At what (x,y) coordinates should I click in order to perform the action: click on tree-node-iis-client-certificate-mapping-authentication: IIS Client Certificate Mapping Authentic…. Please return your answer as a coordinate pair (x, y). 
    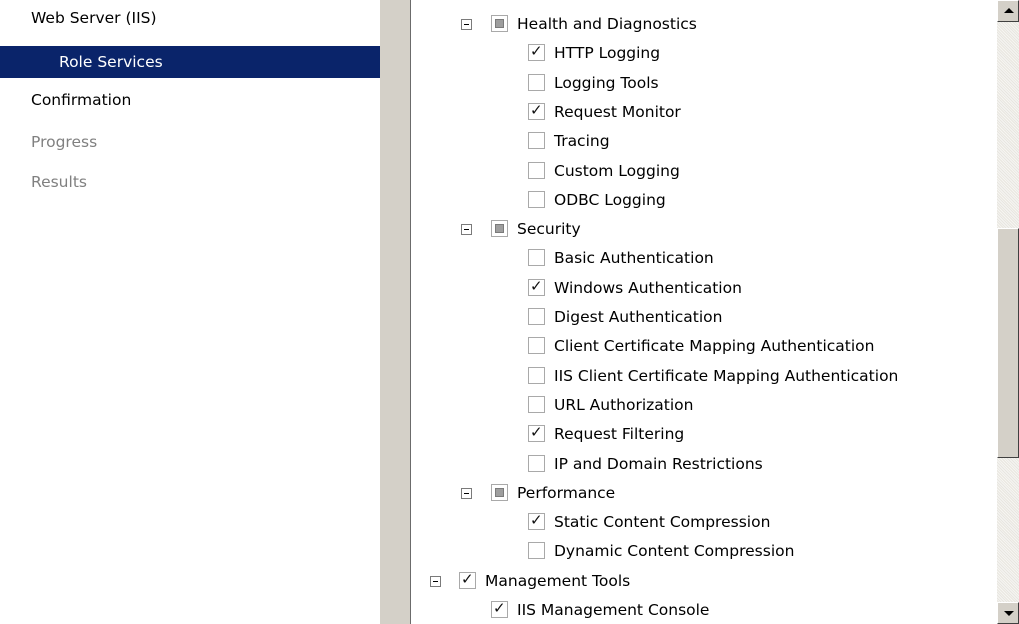
    Looking at the image, I should click on (704, 377).